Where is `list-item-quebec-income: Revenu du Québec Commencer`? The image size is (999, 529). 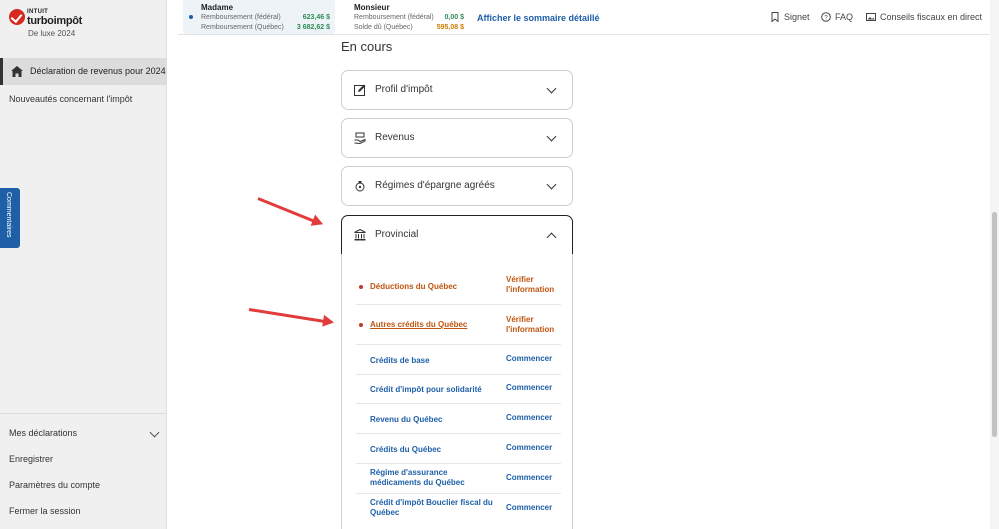 list-item-quebec-income: Revenu du Québec Commencer is located at coordinates (458, 419).